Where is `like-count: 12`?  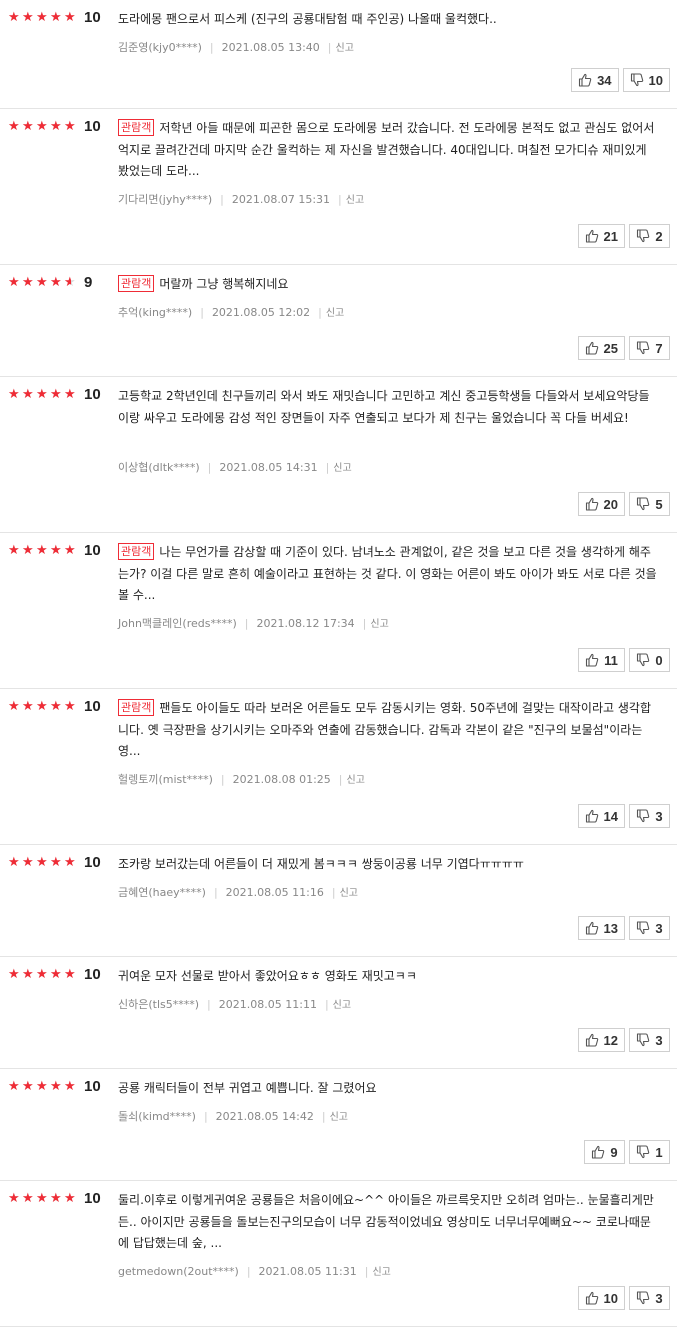
like-count: 12 is located at coordinates (610, 1040).